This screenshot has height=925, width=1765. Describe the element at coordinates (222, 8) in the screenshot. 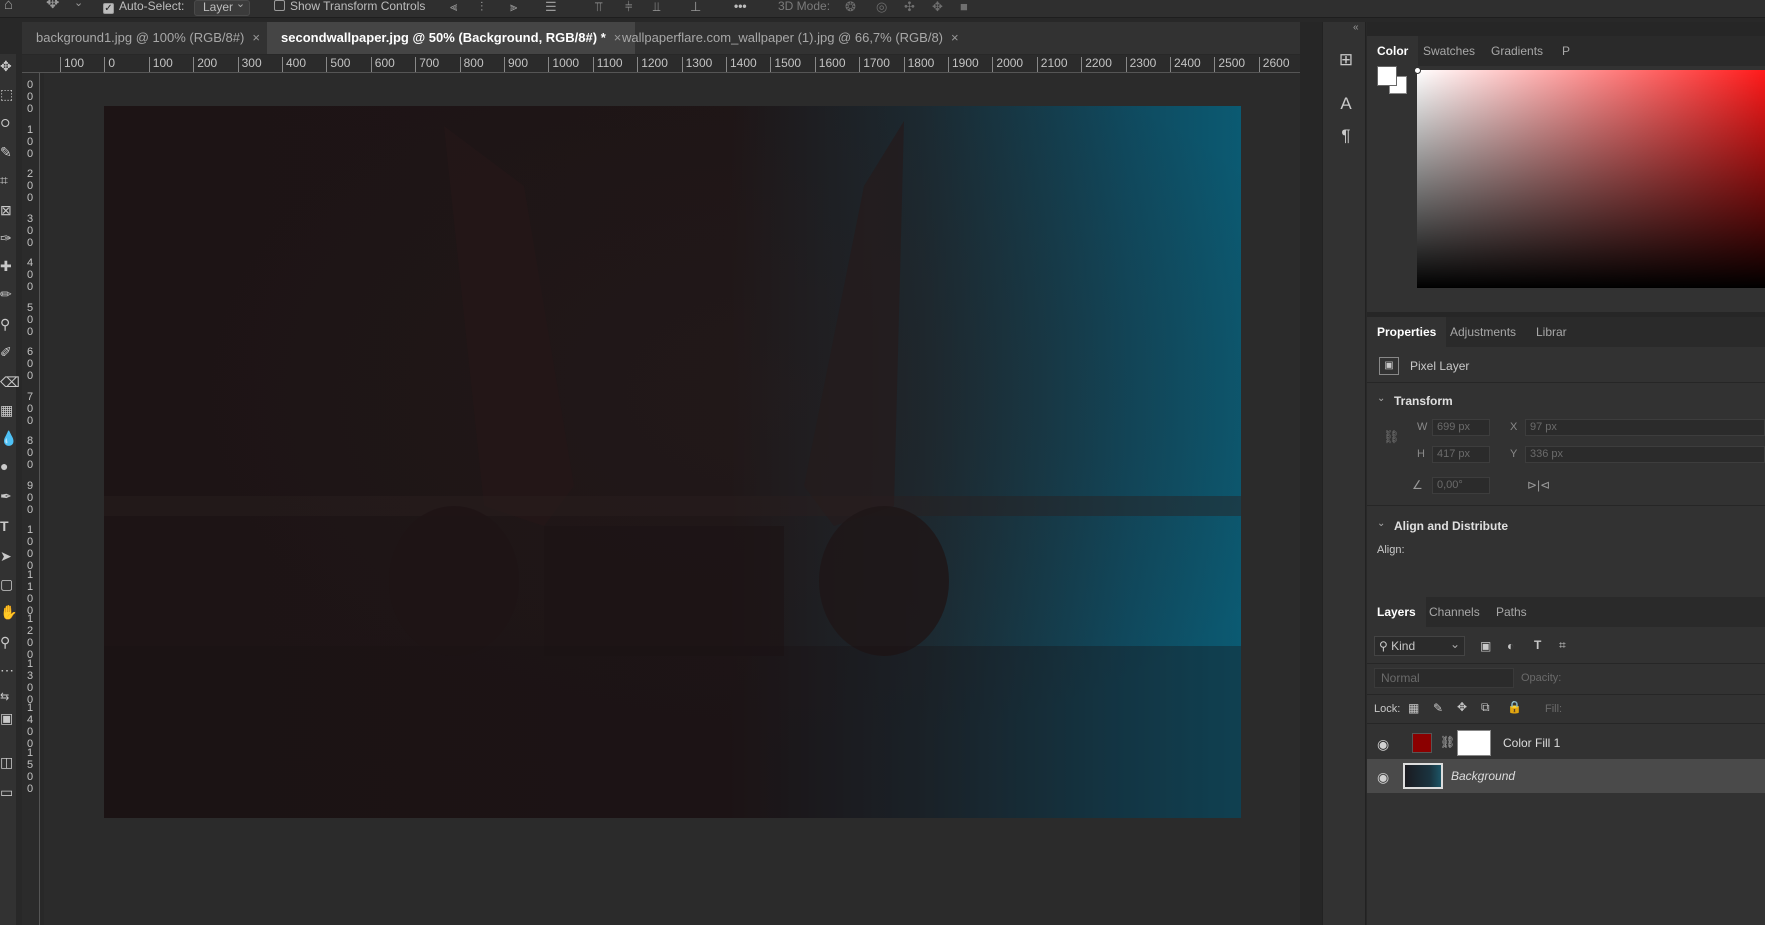

I see `auto-select-dropdown: Layer` at that location.